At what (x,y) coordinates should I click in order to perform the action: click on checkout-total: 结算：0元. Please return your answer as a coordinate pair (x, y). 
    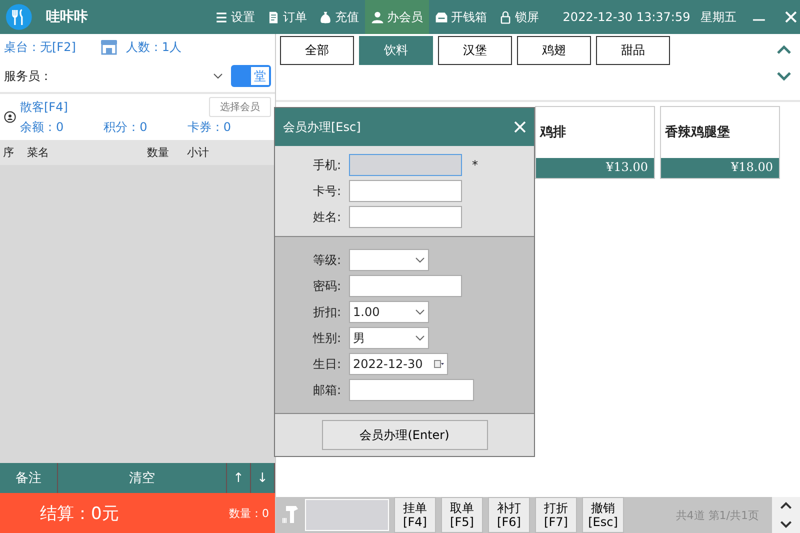
    Looking at the image, I should click on (134, 513).